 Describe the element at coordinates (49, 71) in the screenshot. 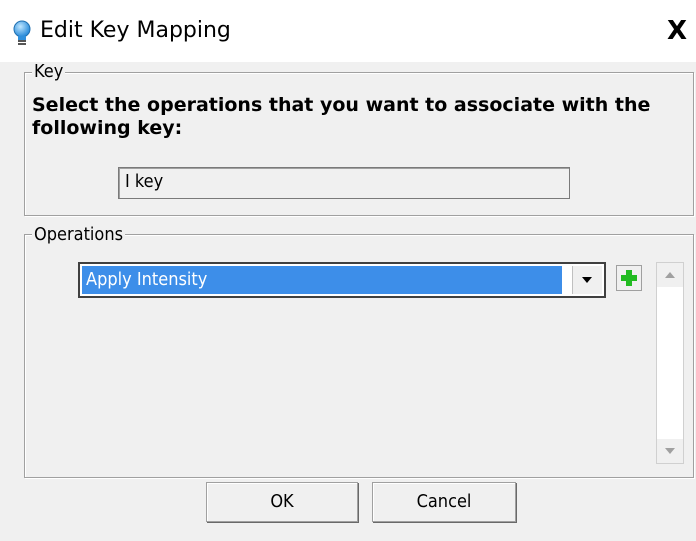

I see `key-group-legend: Key` at that location.